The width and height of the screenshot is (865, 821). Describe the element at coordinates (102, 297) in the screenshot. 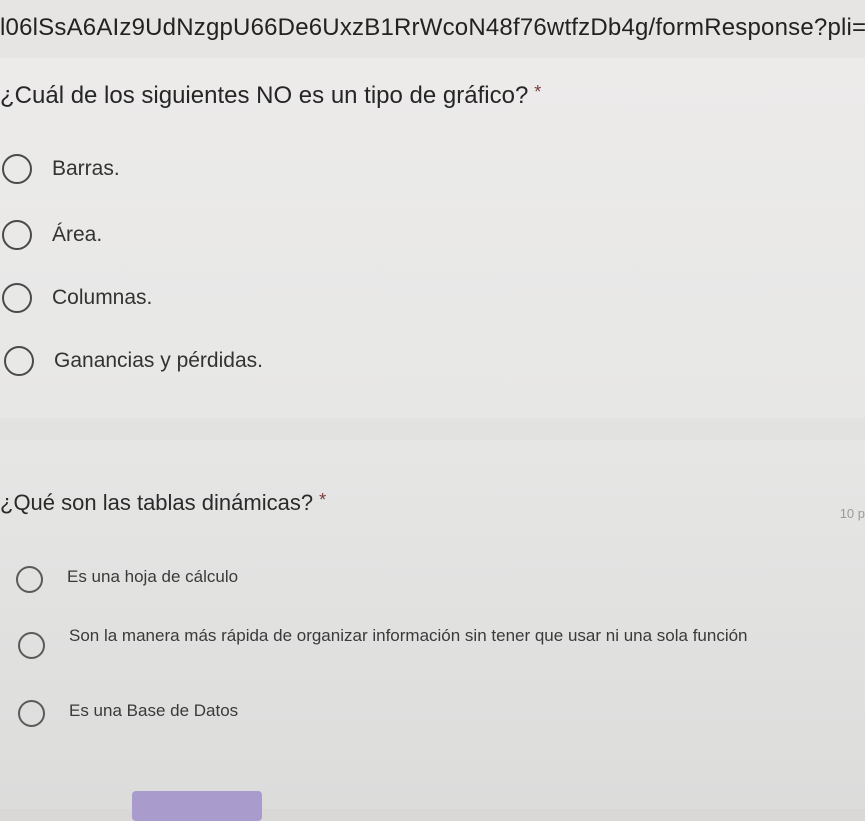

I see `option-label: Columnas.` at that location.